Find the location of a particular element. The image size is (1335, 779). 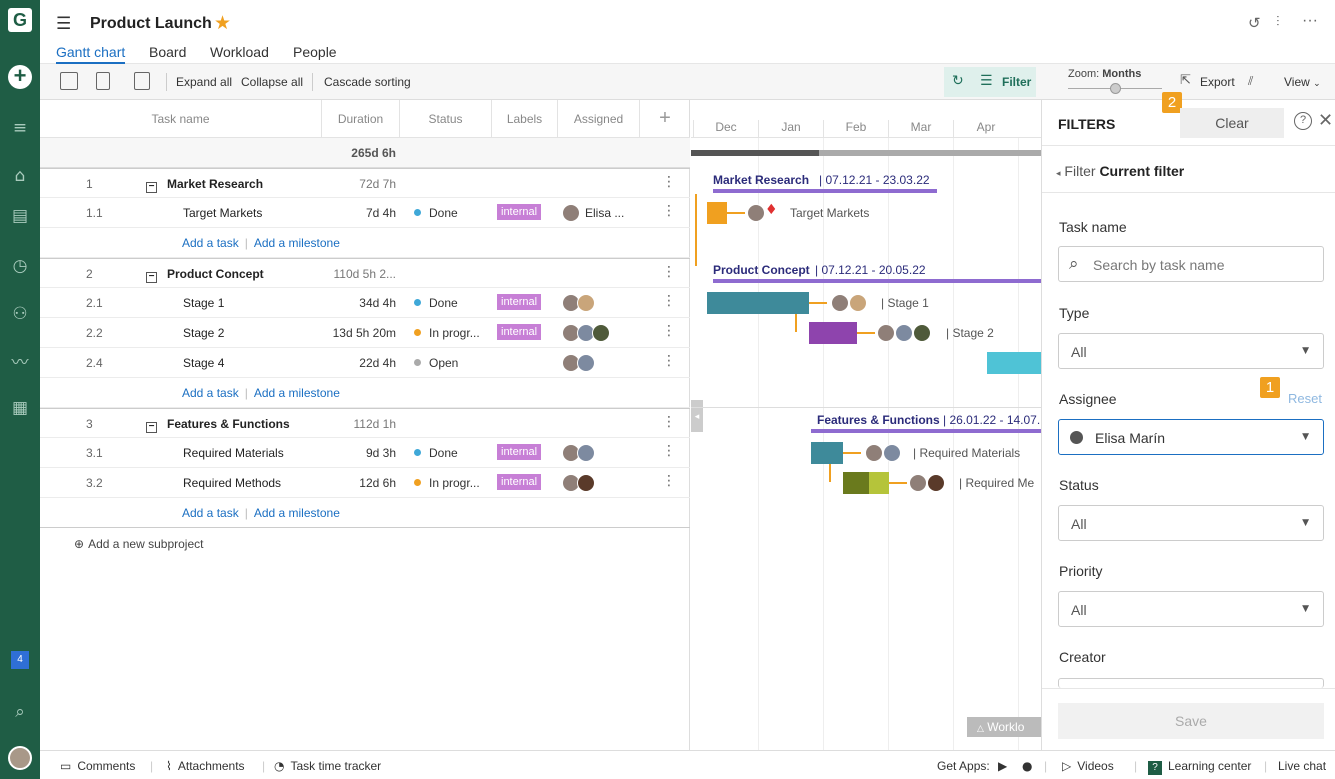

tab-gantt-chart: Gantt chart is located at coordinates (91, 54).